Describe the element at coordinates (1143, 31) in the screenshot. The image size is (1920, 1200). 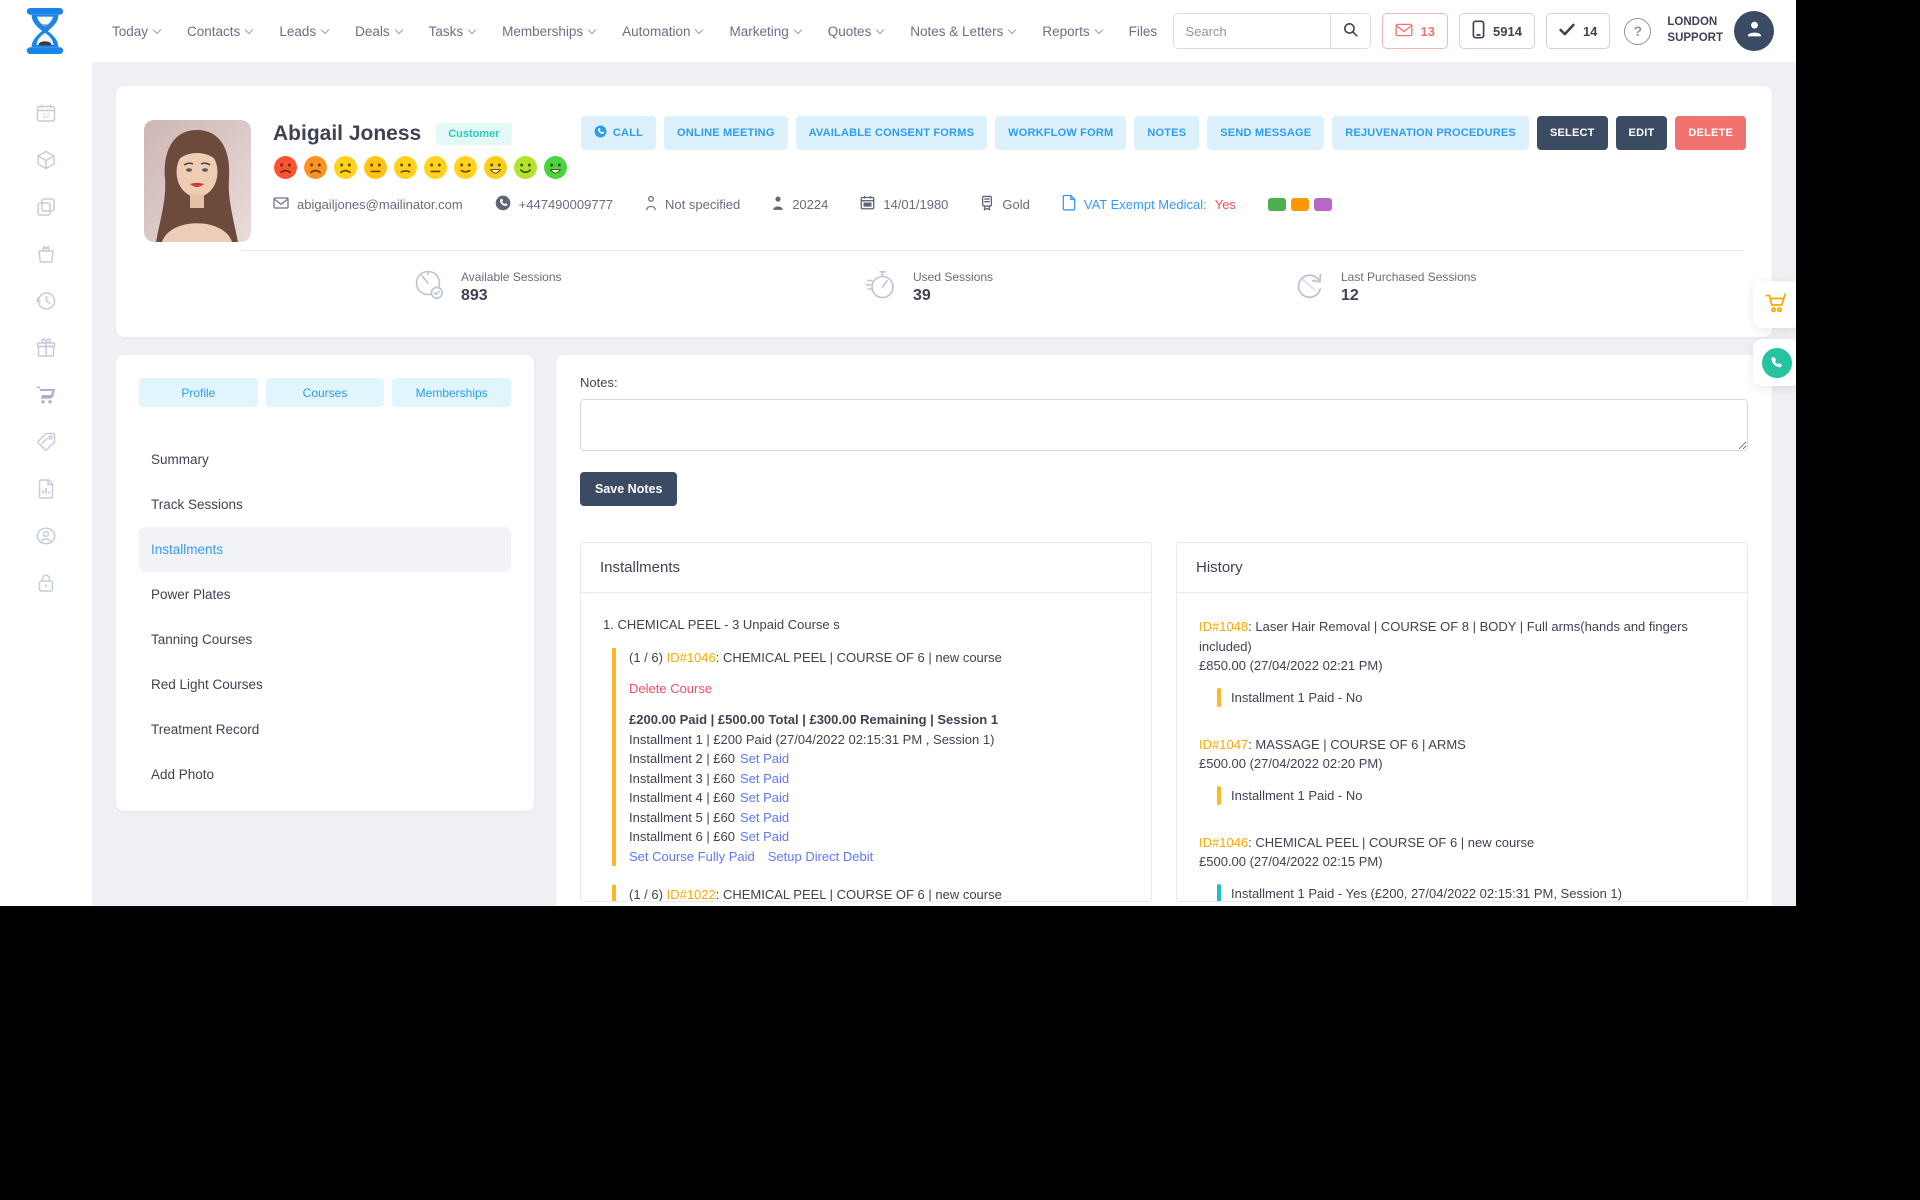
I see `nav-files: Files` at that location.